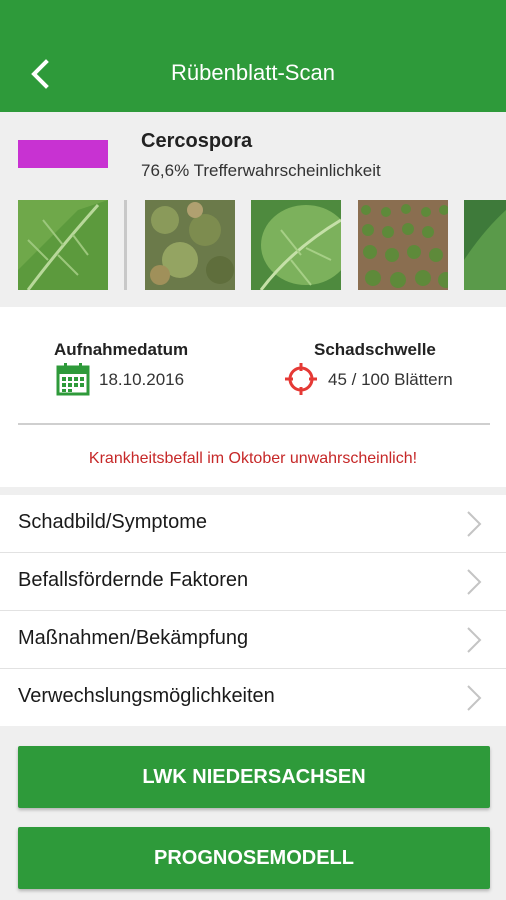 Image resolution: width=506 pixels, height=900 pixels. What do you see at coordinates (146, 696) in the screenshot?
I see `menu-item-label: Verwechslungsmöglichkeiten` at bounding box center [146, 696].